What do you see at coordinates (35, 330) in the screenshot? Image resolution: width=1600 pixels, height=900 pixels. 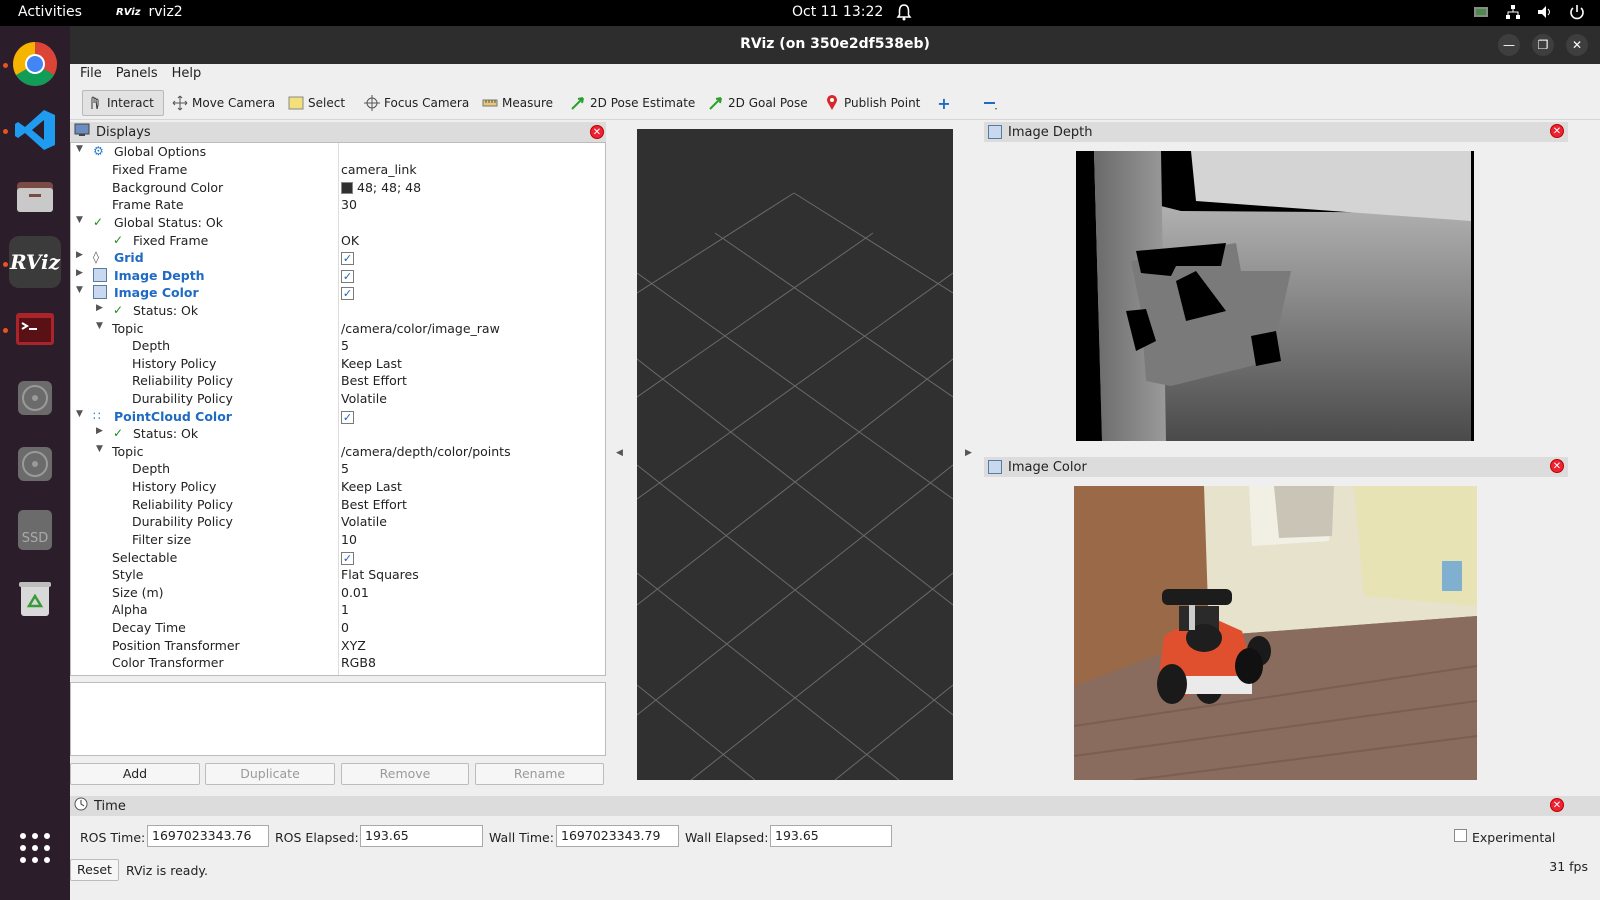 I see `terminal-icon` at bounding box center [35, 330].